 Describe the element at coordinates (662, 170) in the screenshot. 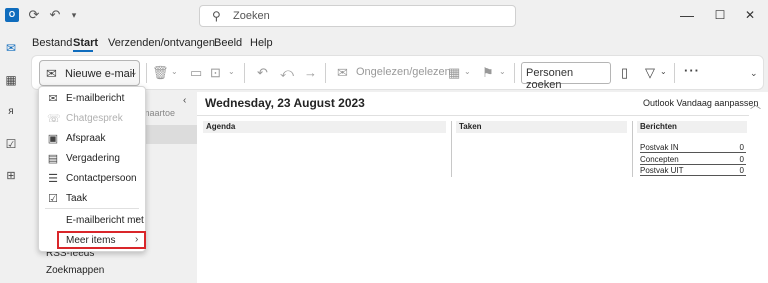

I see `message-row-label: Postvak UIT` at that location.